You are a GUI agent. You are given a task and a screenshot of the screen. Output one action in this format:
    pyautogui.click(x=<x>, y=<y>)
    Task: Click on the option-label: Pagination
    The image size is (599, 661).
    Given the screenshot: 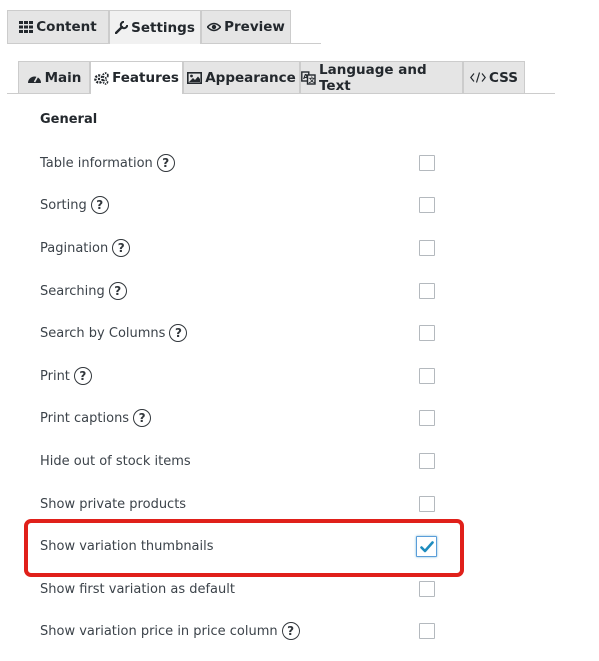 What is the action you would take?
    pyautogui.click(x=74, y=248)
    